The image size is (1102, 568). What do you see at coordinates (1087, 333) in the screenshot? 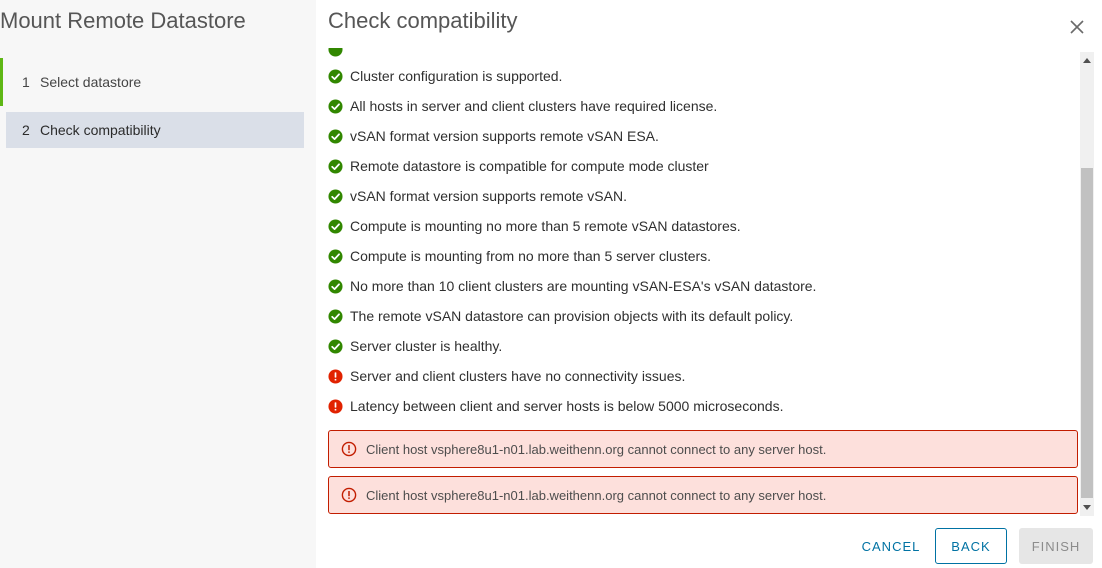
I see `scrollbar-thumb` at bounding box center [1087, 333].